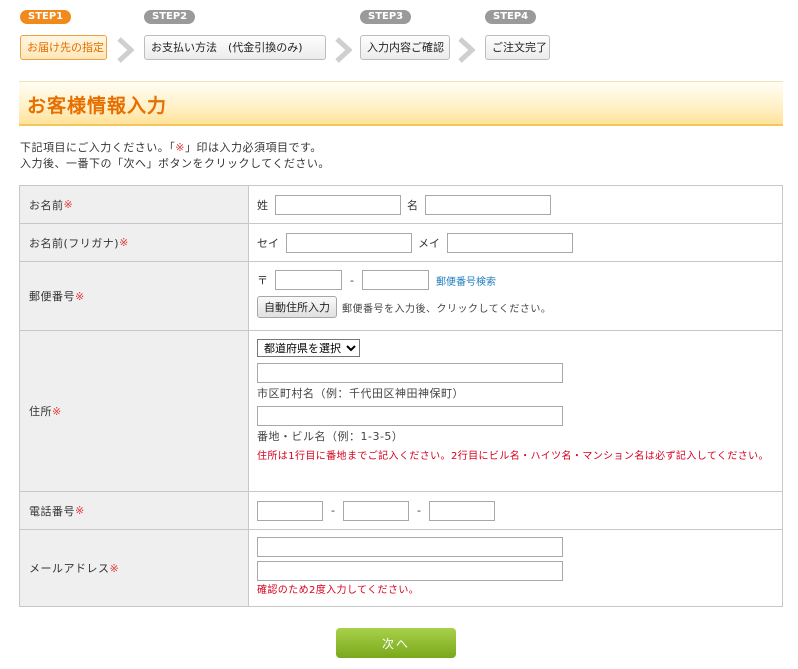 Image resolution: width=798 pixels, height=669 pixels. I want to click on row-email: メールアドレス ※ 確認のため2度入力してください。, so click(401, 568).